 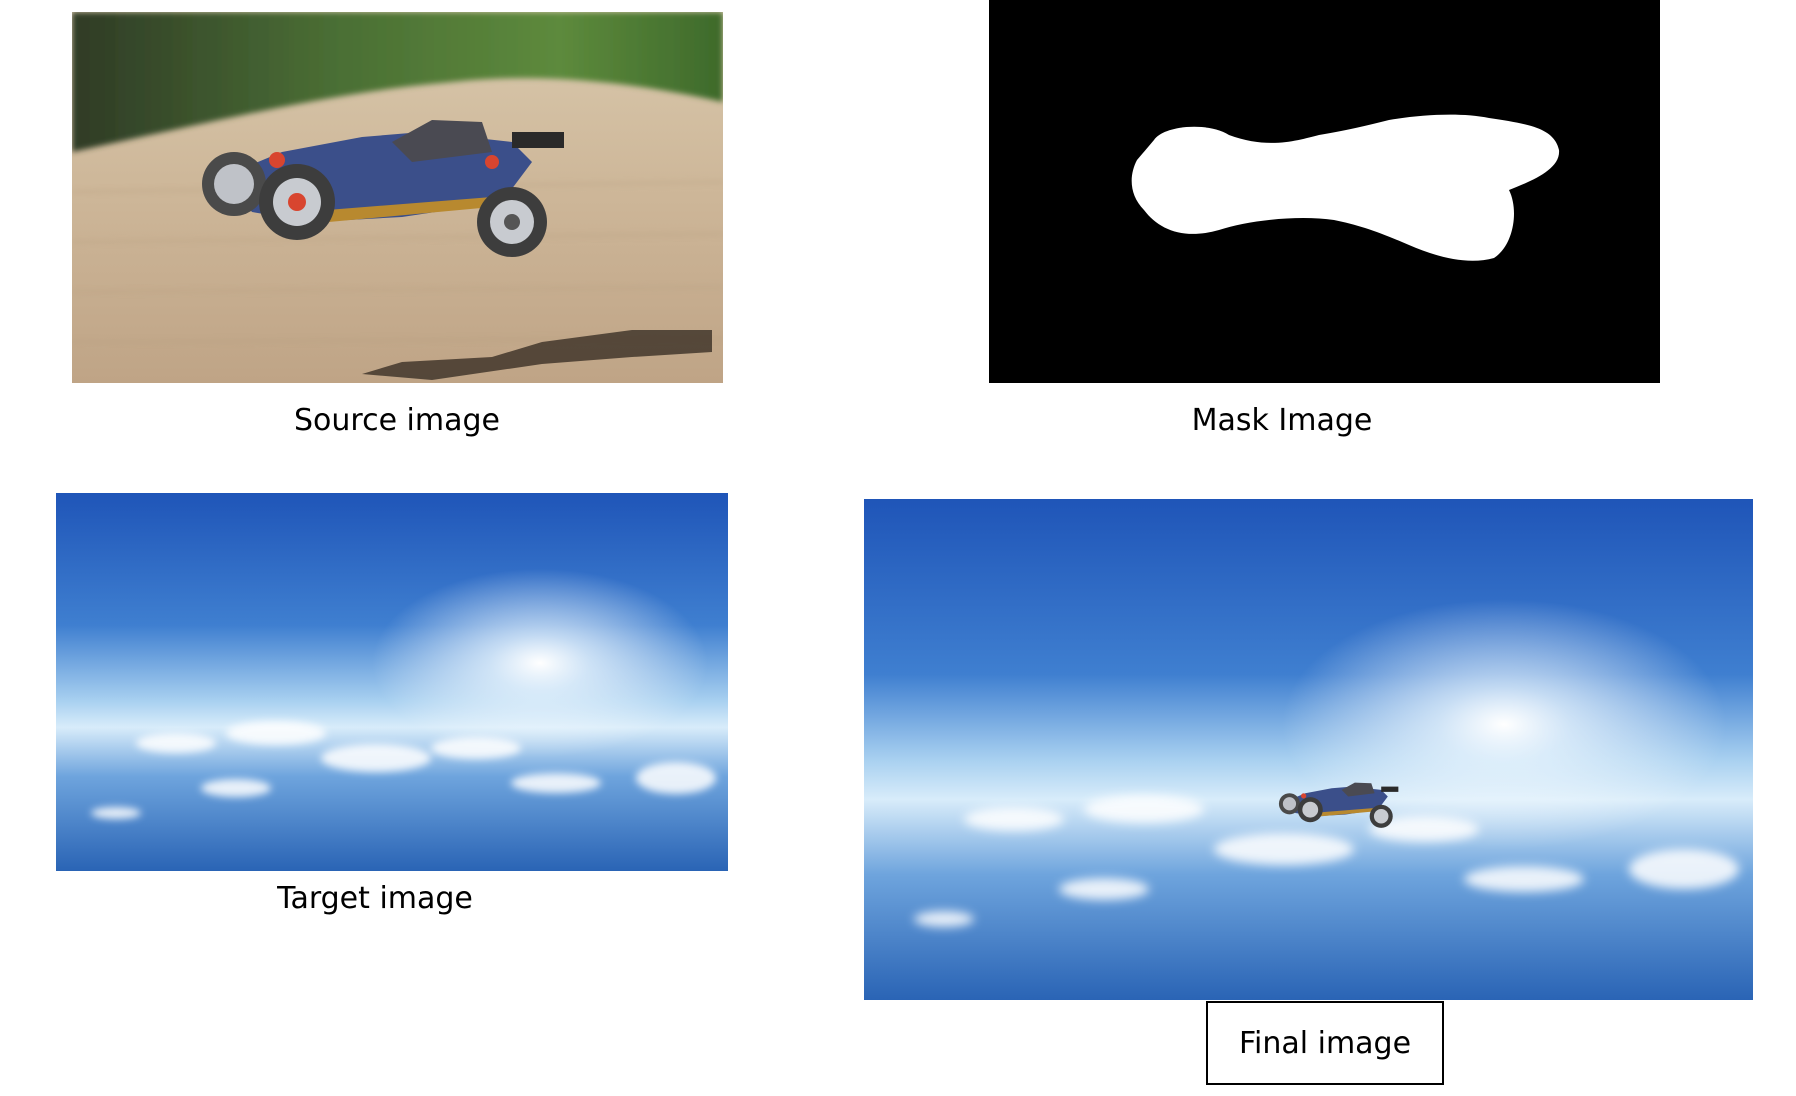 I want to click on mask-image, so click(x=1324, y=191).